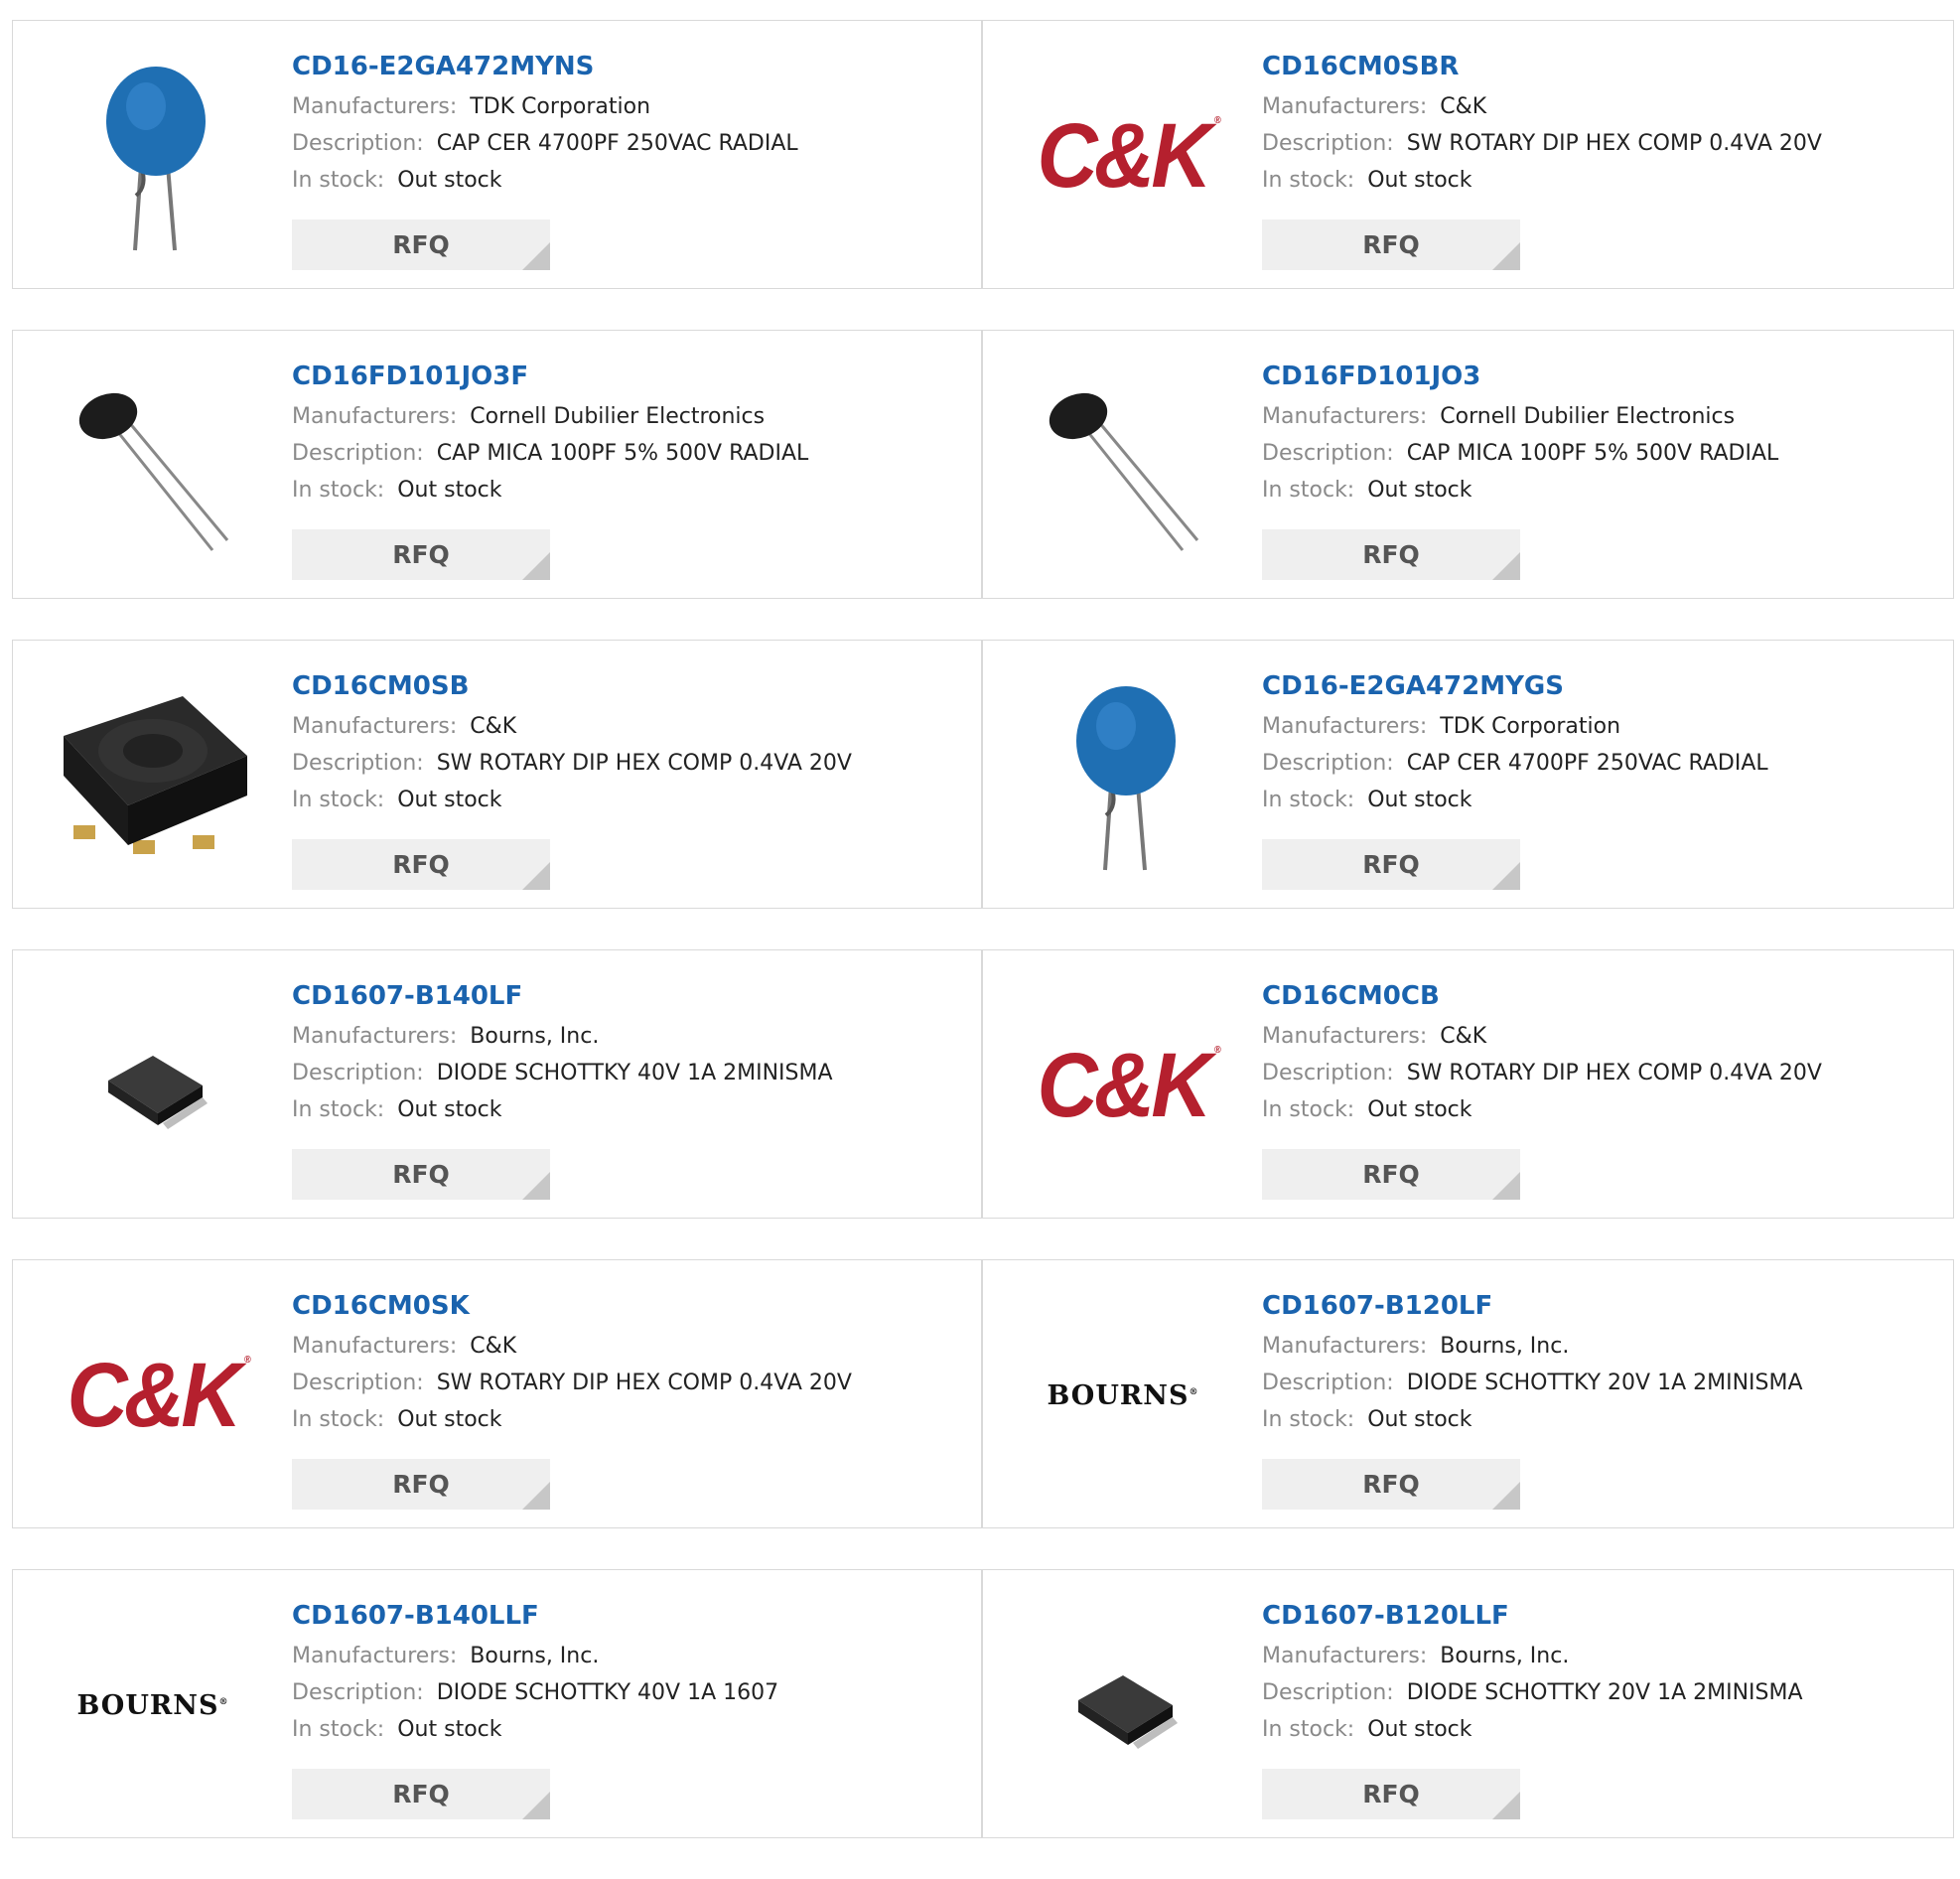 The height and width of the screenshot is (1879, 1960). Describe the element at coordinates (618, 416) in the screenshot. I see `manufacturer-value: Cornell Dubilier Electronics` at that location.